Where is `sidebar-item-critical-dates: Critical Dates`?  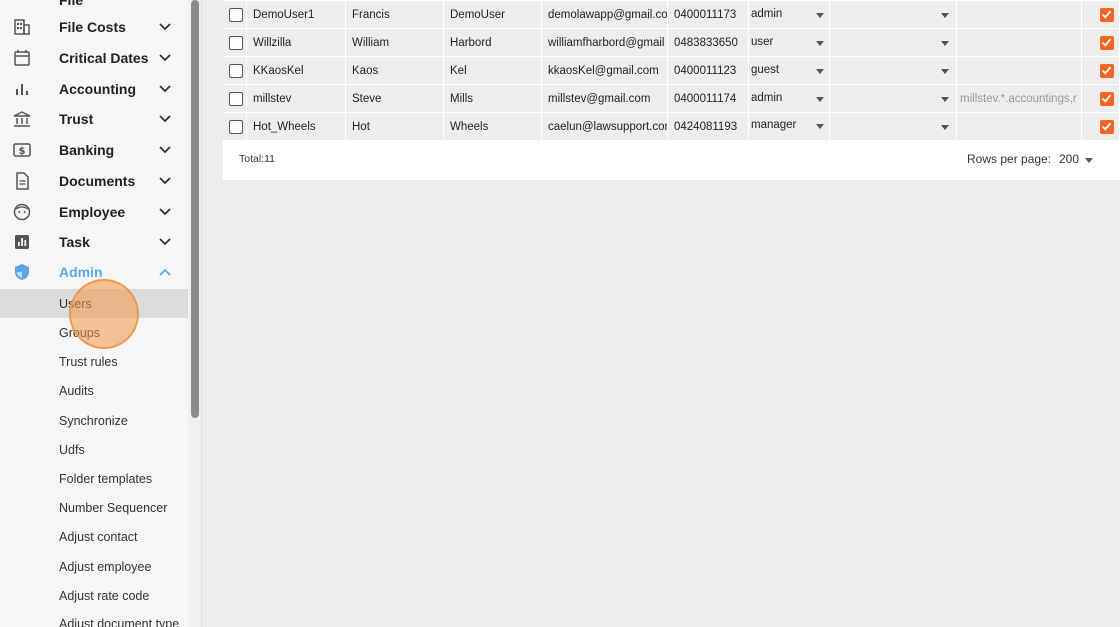
sidebar-item-critical-dates: Critical Dates is located at coordinates (94, 58).